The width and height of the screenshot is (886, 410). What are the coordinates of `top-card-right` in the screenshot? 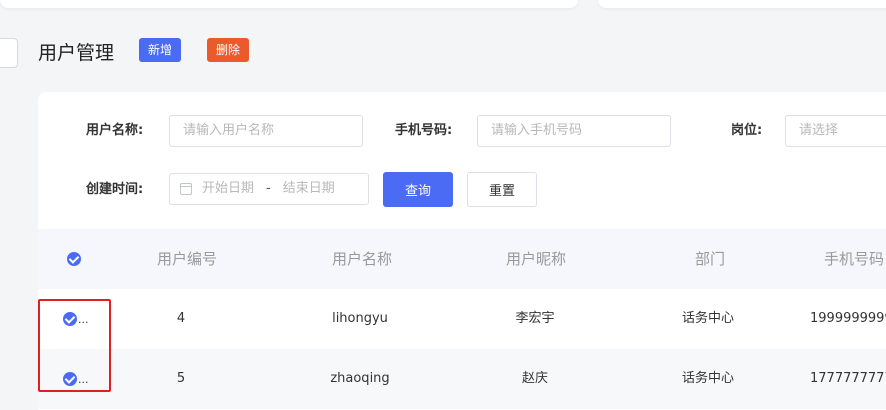 It's located at (742, 4).